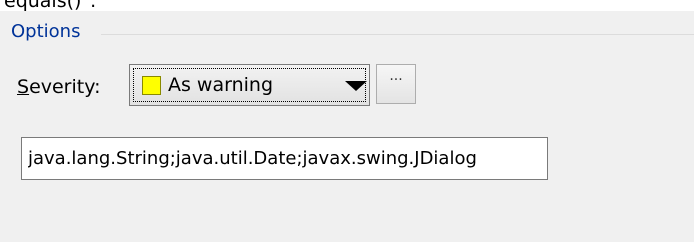 Image resolution: width=694 pixels, height=242 pixels. I want to click on dropdown-arrow-icon, so click(356, 86).